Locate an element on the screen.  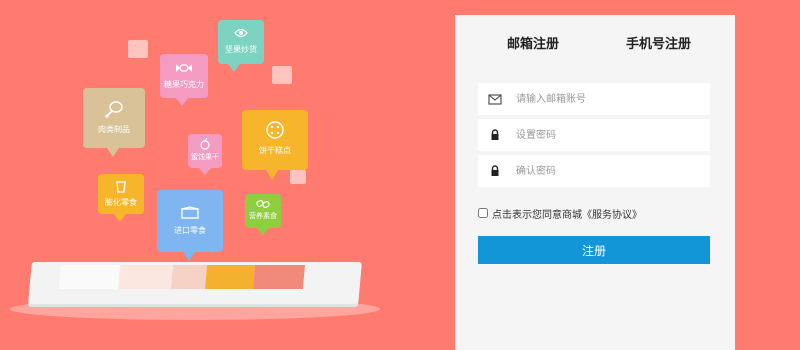
category-bubble-imported: 进口零食 is located at coordinates (190, 225).